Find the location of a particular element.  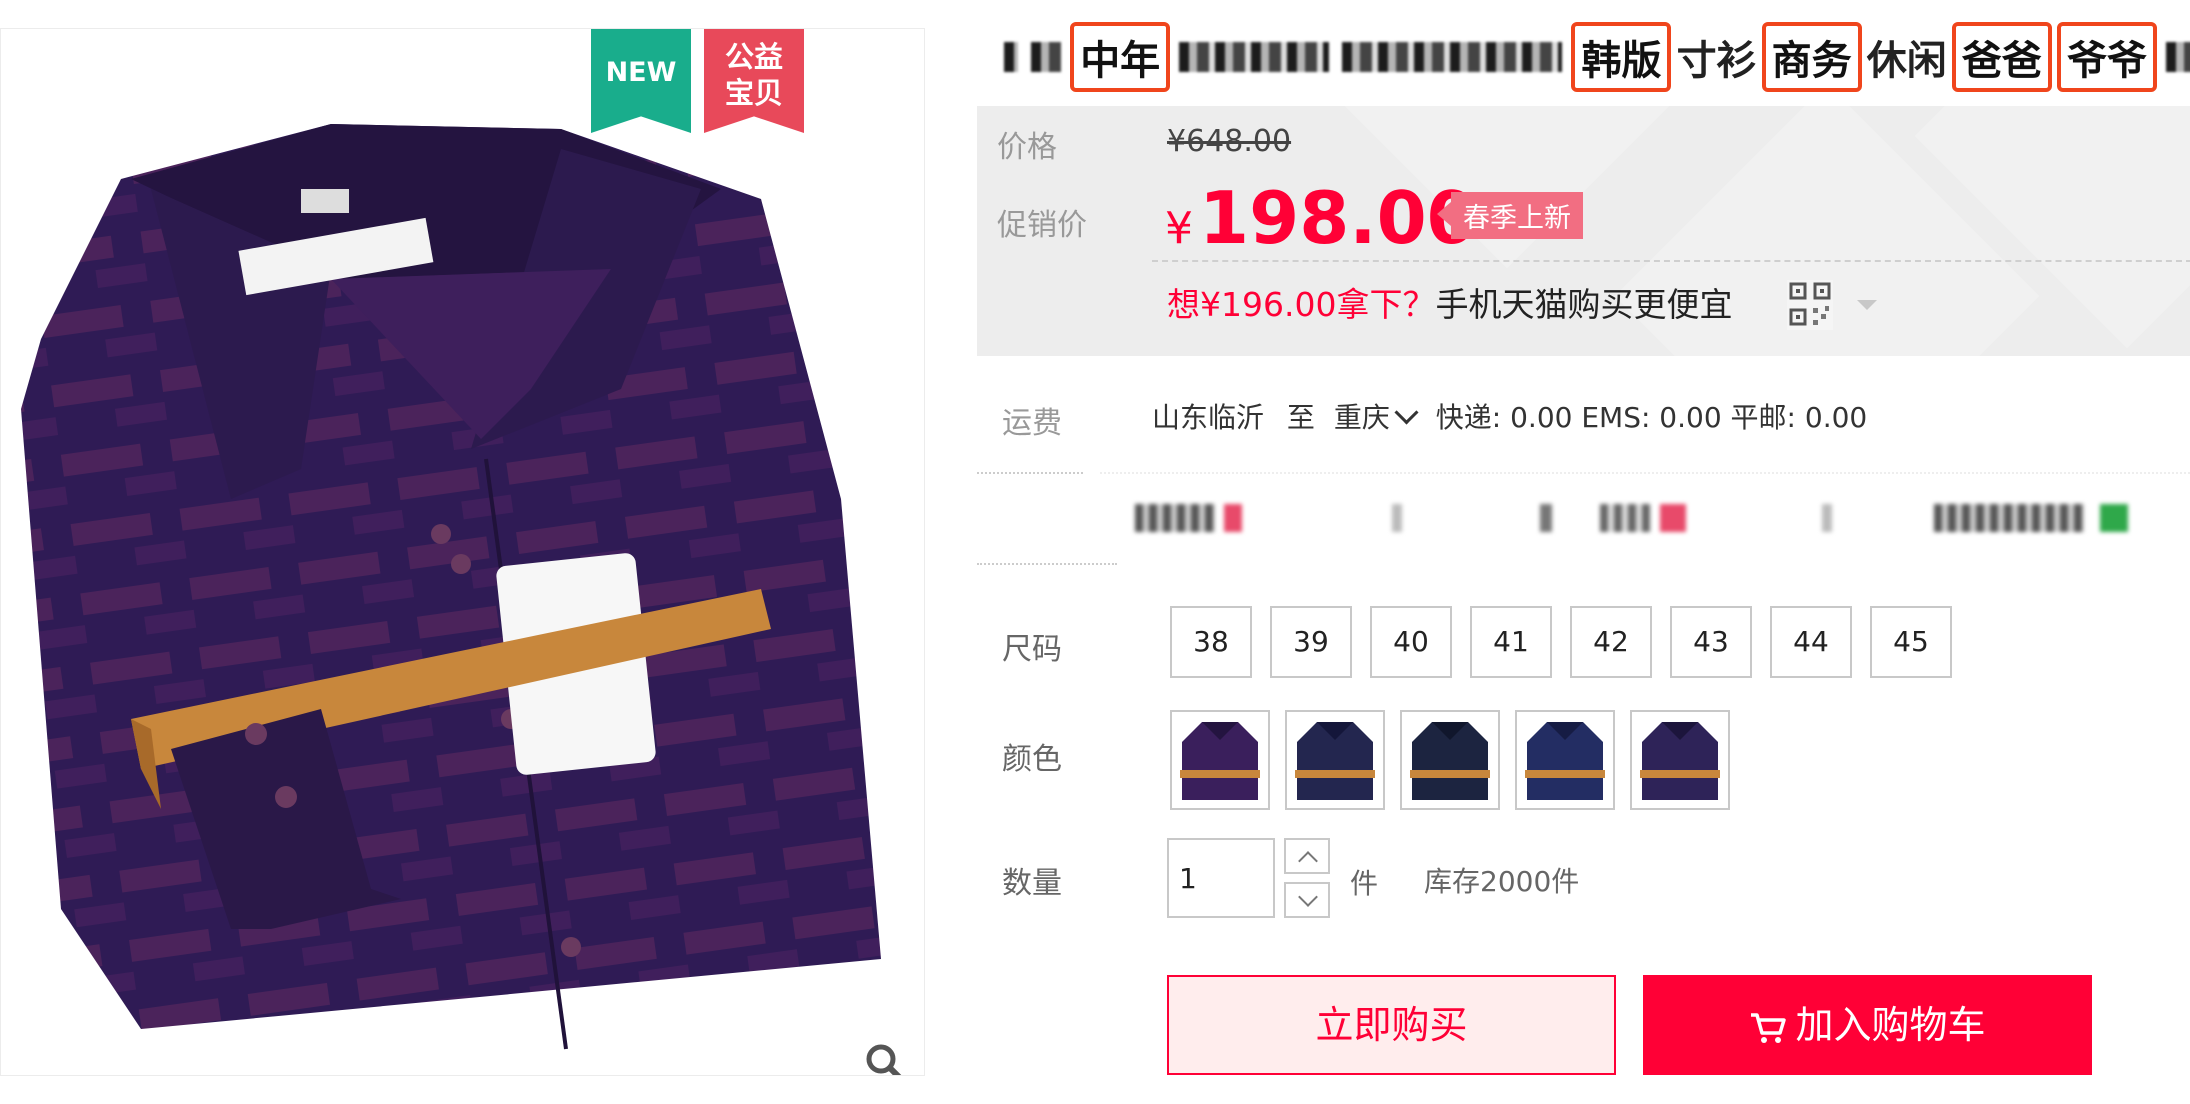

title-keyword-middle-aged: 中年 is located at coordinates (1120, 57).